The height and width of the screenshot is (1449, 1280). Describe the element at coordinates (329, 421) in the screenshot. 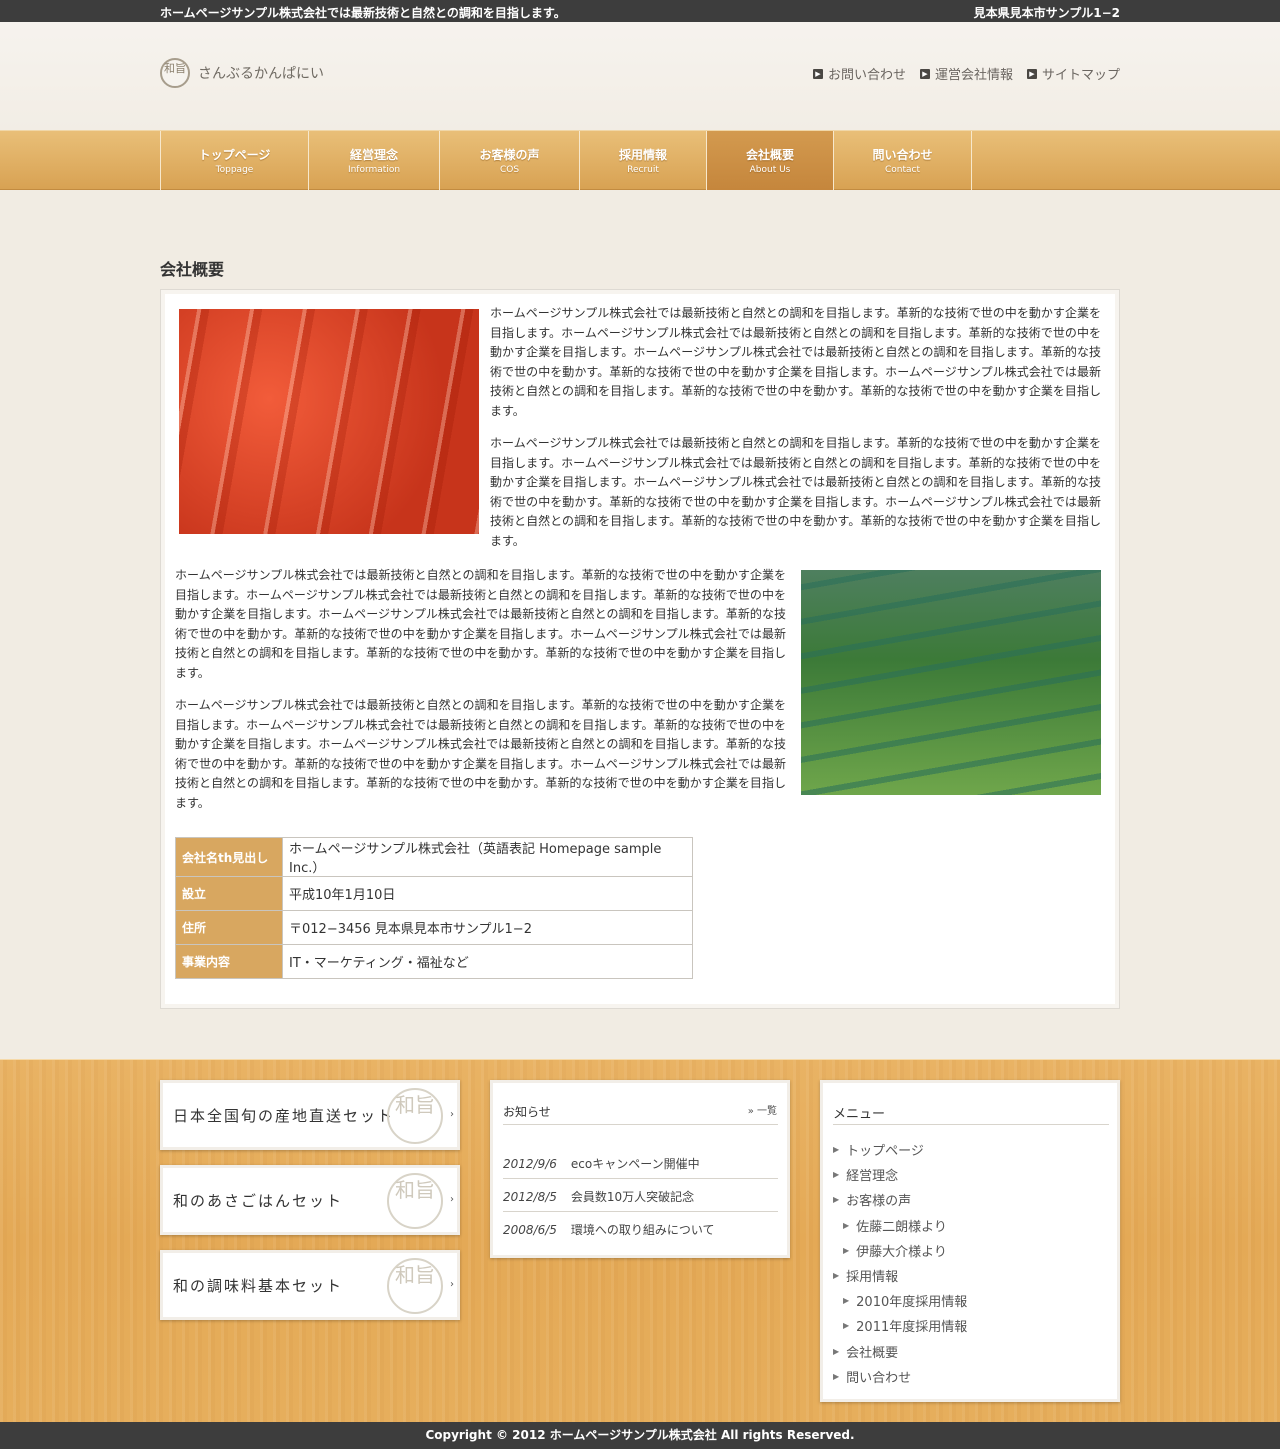

I see `mentaiko-photo` at that location.